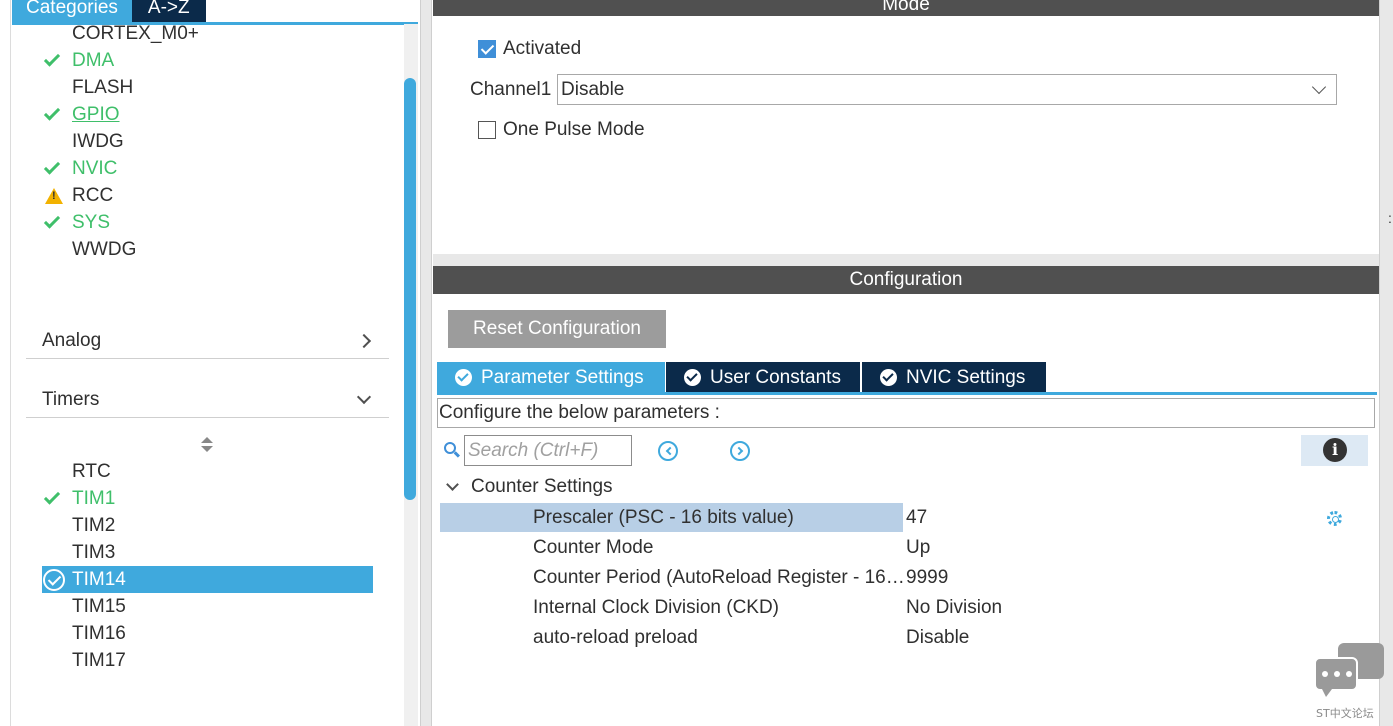 The height and width of the screenshot is (726, 1393). I want to click on param-name: Counter Mode, so click(593, 547).